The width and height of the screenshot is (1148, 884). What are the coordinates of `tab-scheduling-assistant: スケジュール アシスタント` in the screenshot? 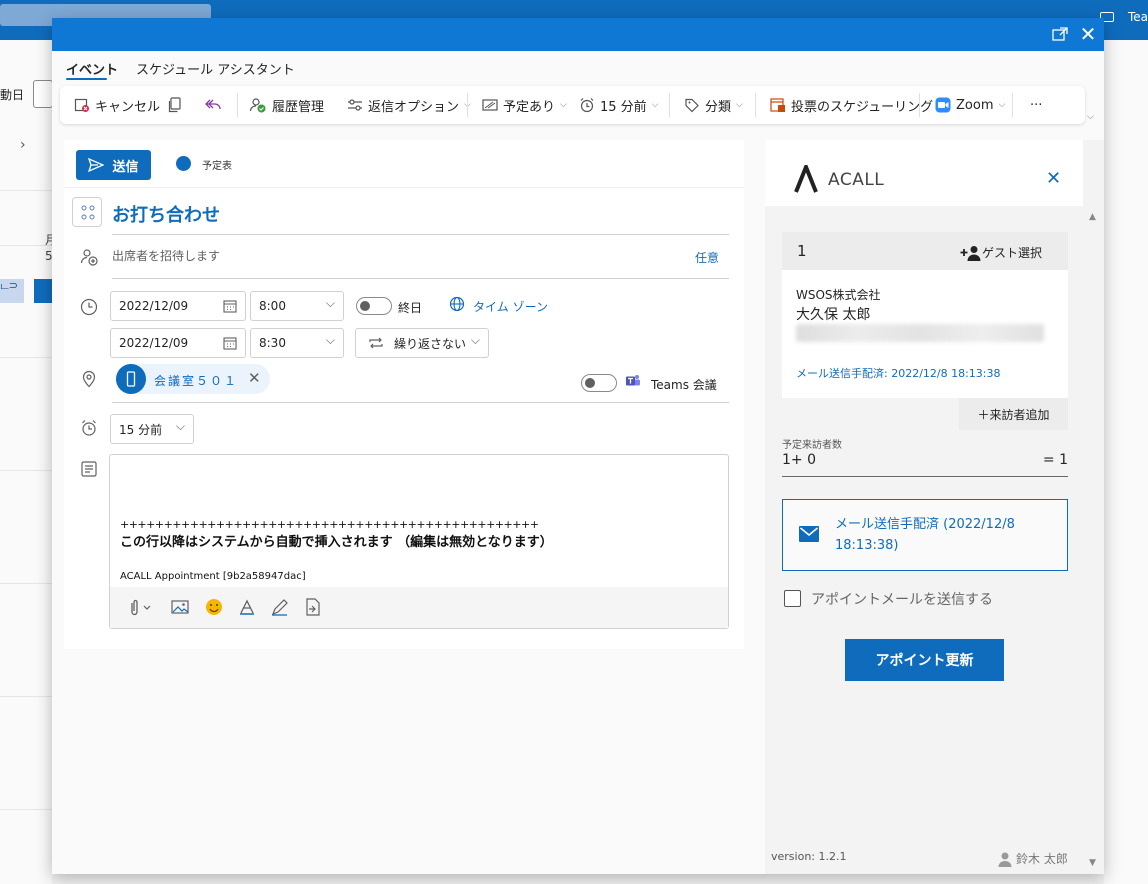 It's located at (215, 68).